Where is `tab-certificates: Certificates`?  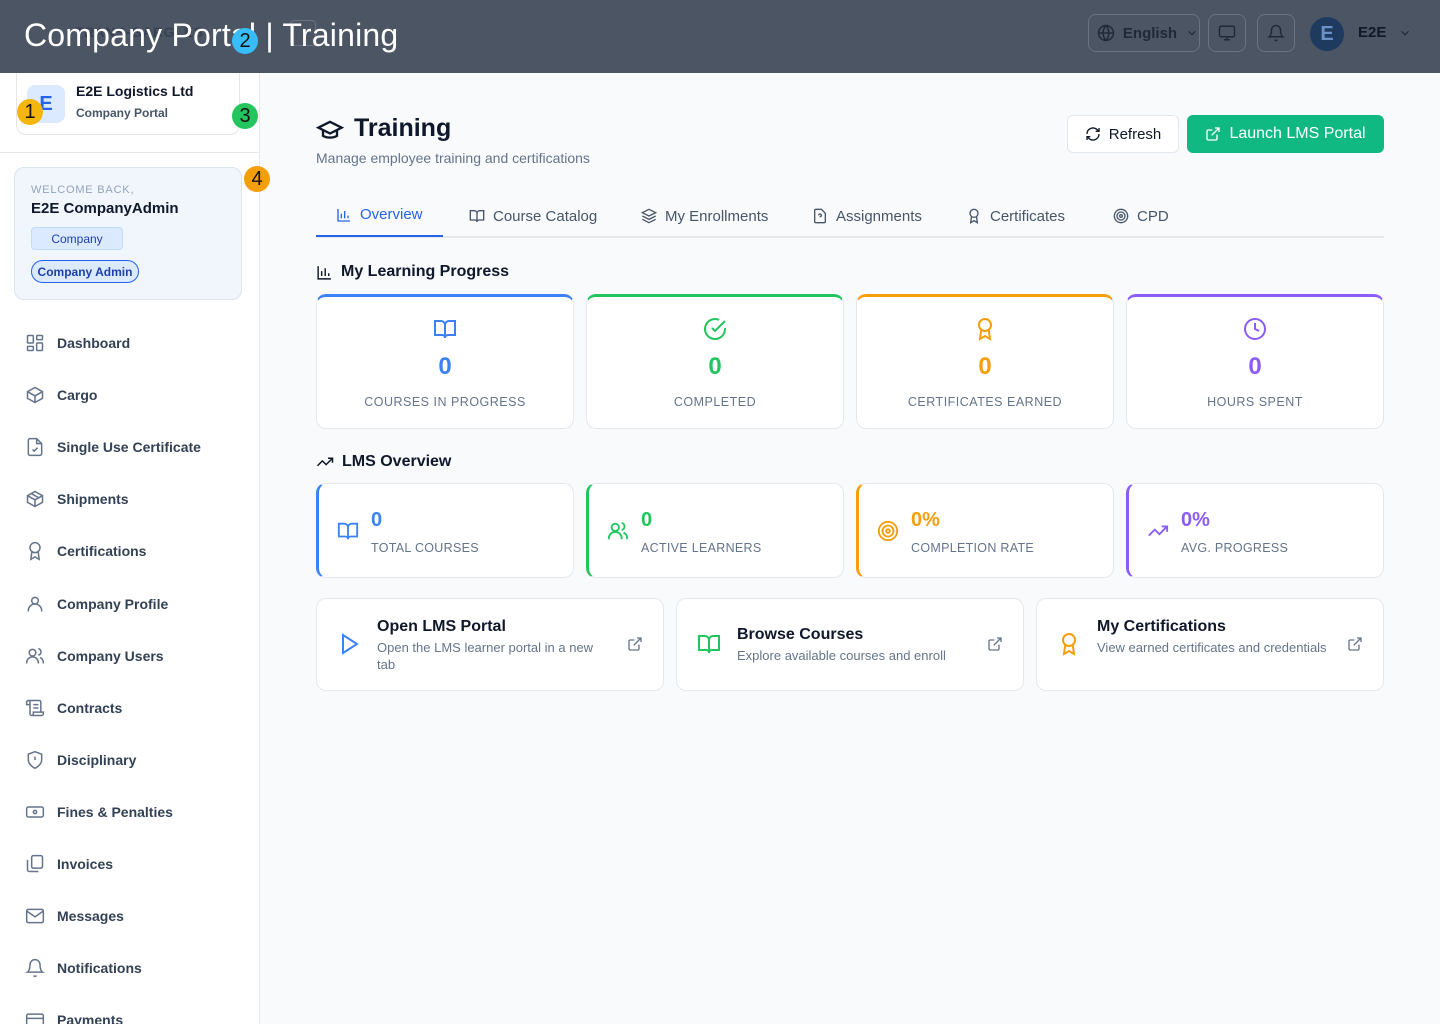
tab-certificates: Certificates is located at coordinates (1015, 216).